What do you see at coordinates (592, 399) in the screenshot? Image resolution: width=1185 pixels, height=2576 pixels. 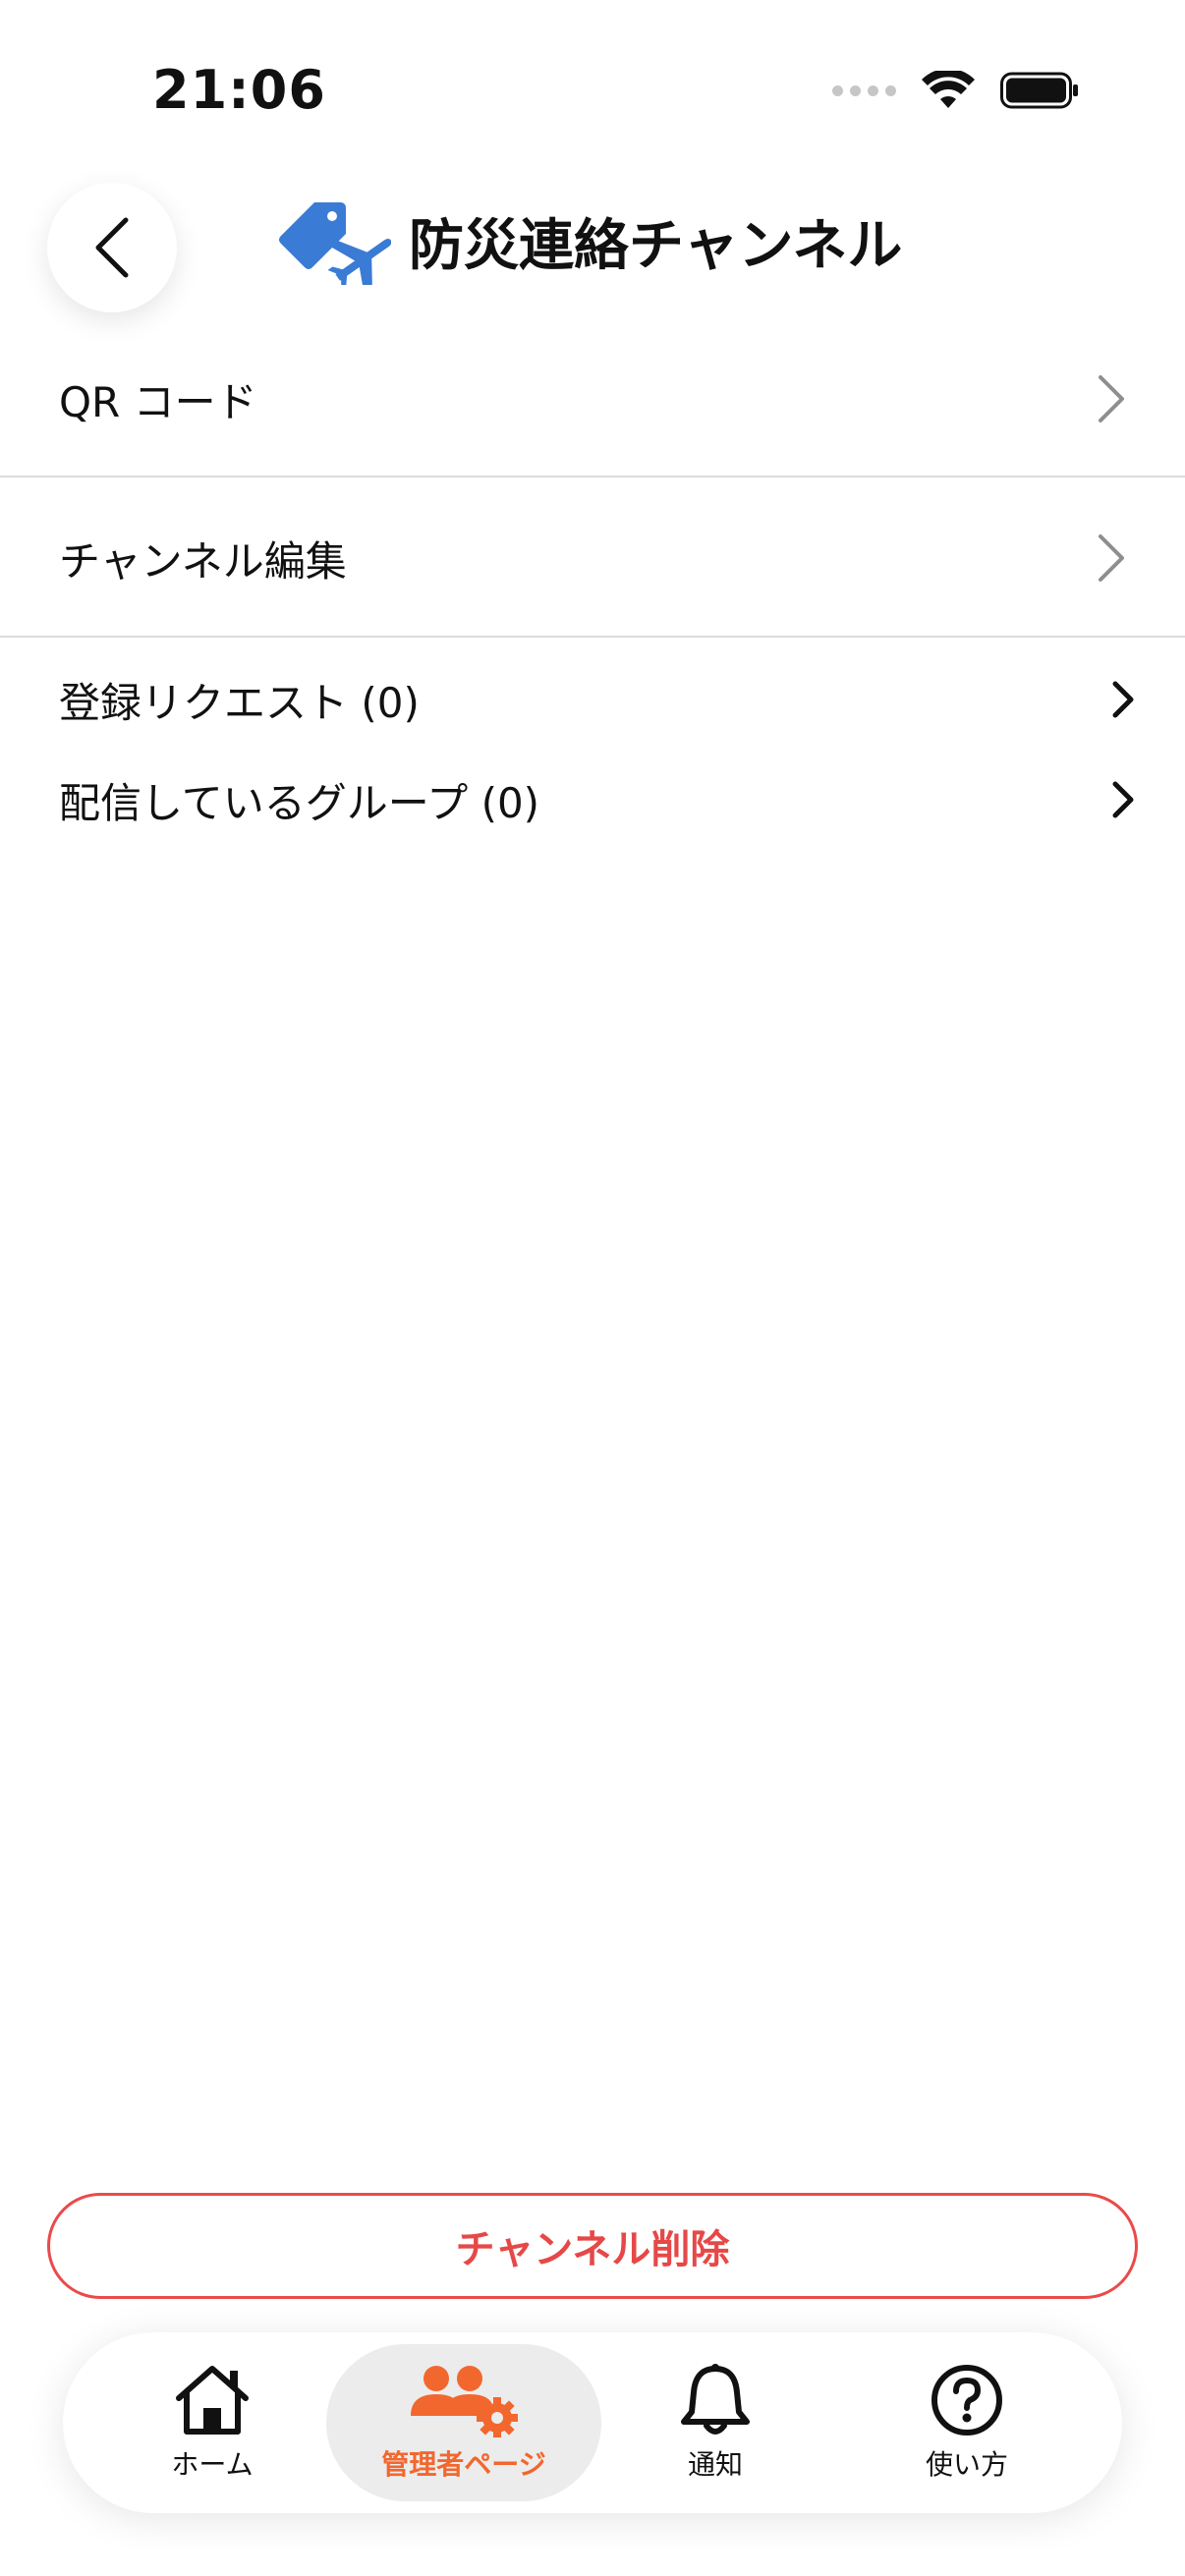 I see `menu-item-qr-code: QR コード` at bounding box center [592, 399].